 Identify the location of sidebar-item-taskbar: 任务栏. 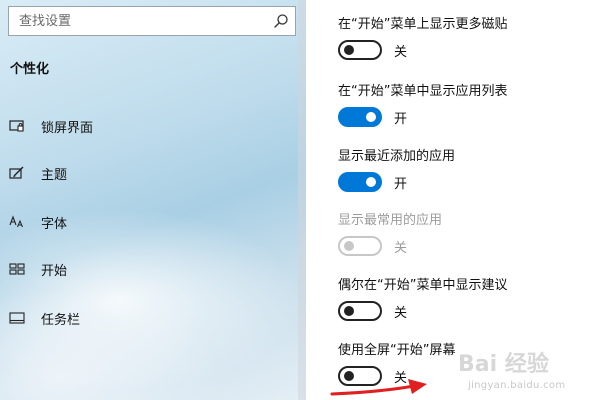
(149, 318).